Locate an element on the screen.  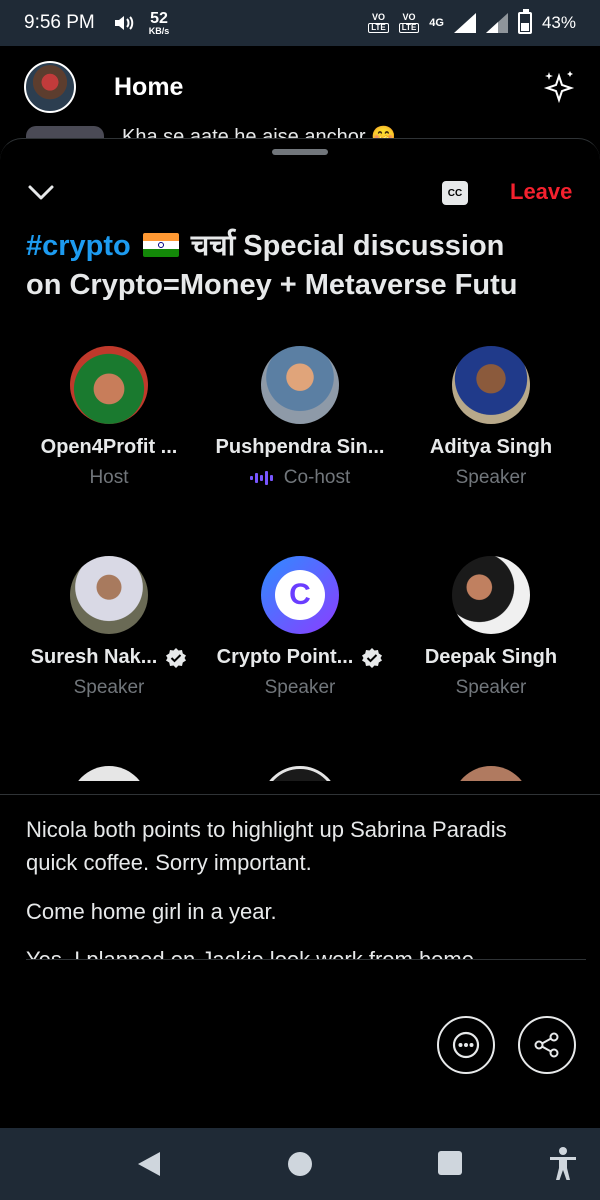
speed-value: 52 is located at coordinates (159, 18).